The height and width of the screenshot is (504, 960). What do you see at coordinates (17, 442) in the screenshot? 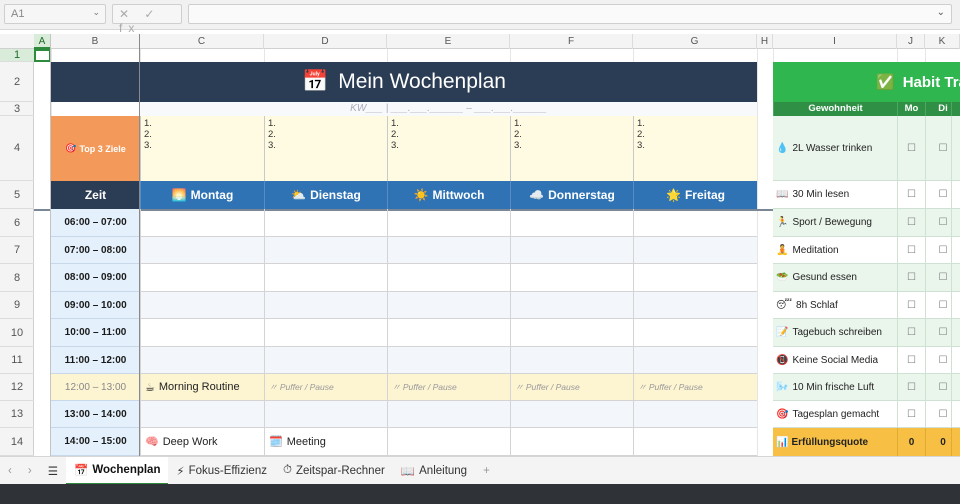
I see `row-header-14: 14` at bounding box center [17, 442].